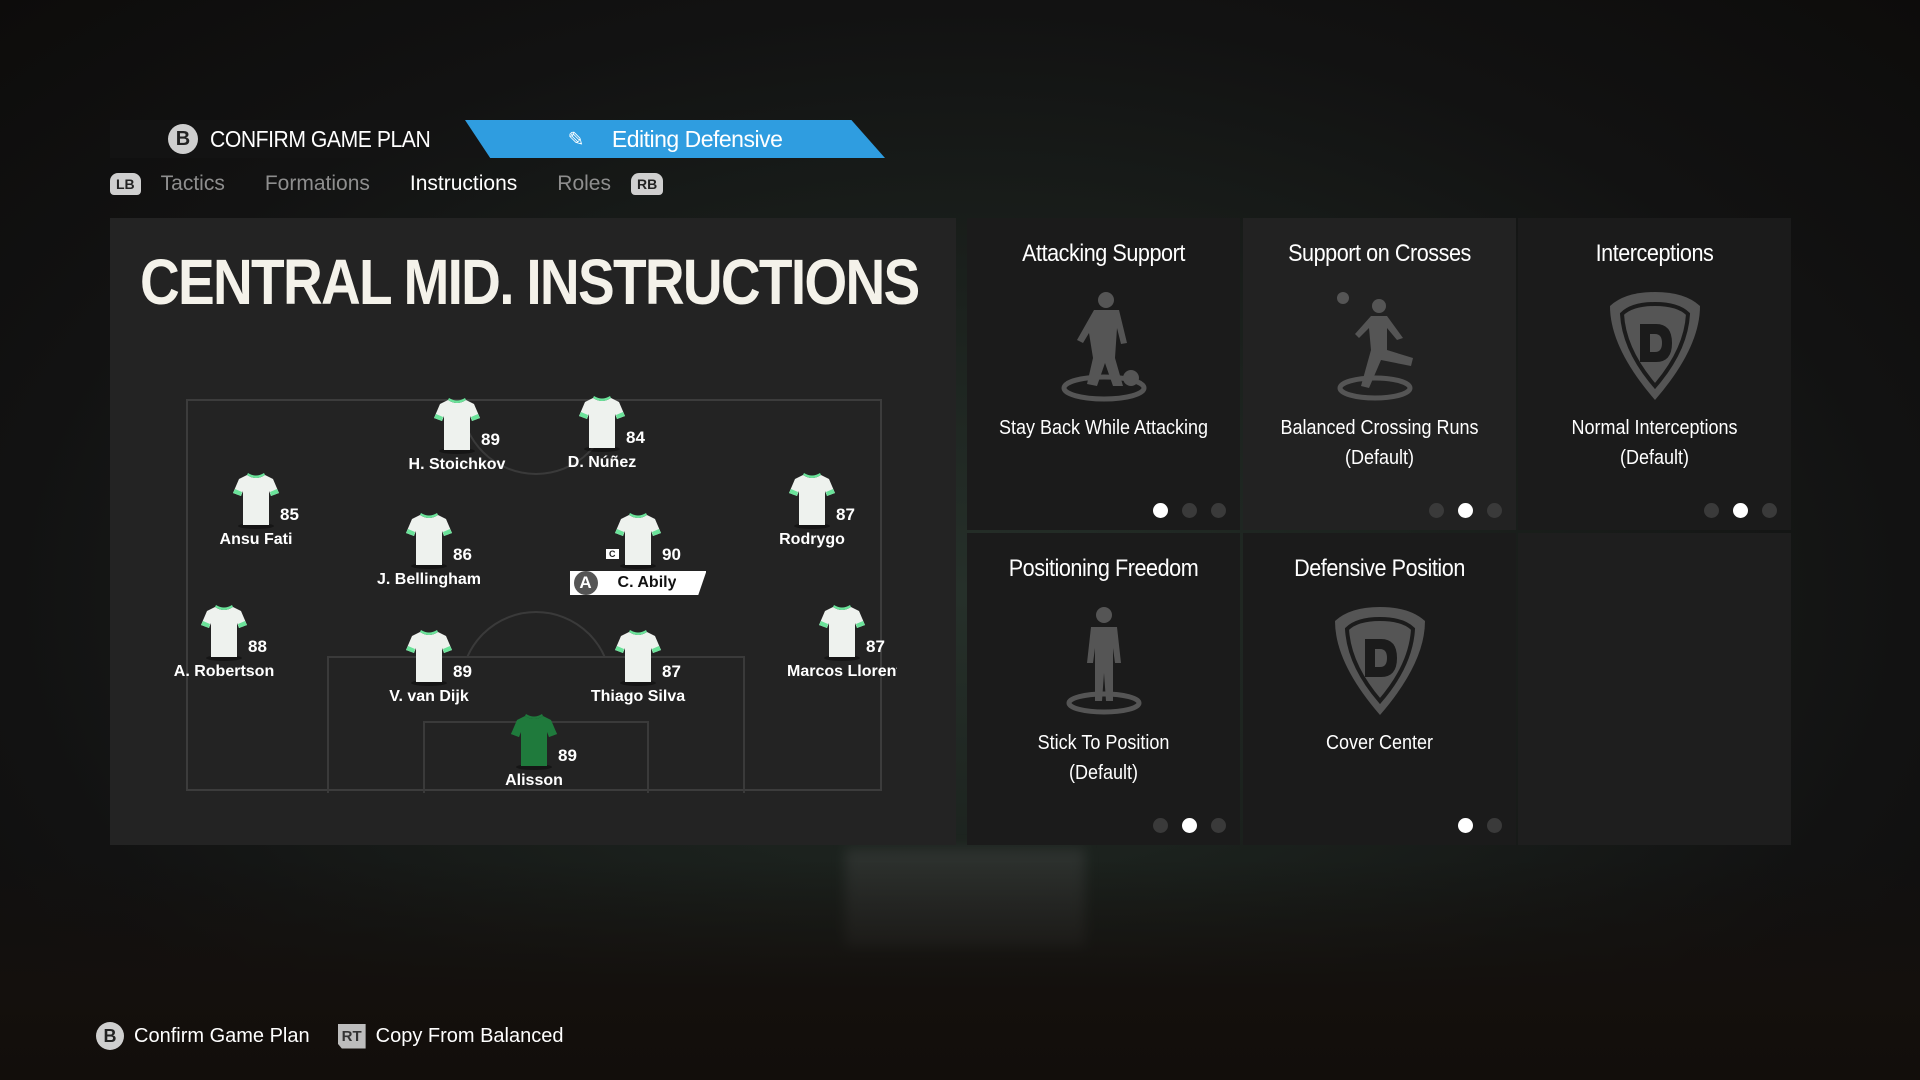  I want to click on confirm-game-plan-header: B CONFIRM GAME PLAN, so click(320, 139).